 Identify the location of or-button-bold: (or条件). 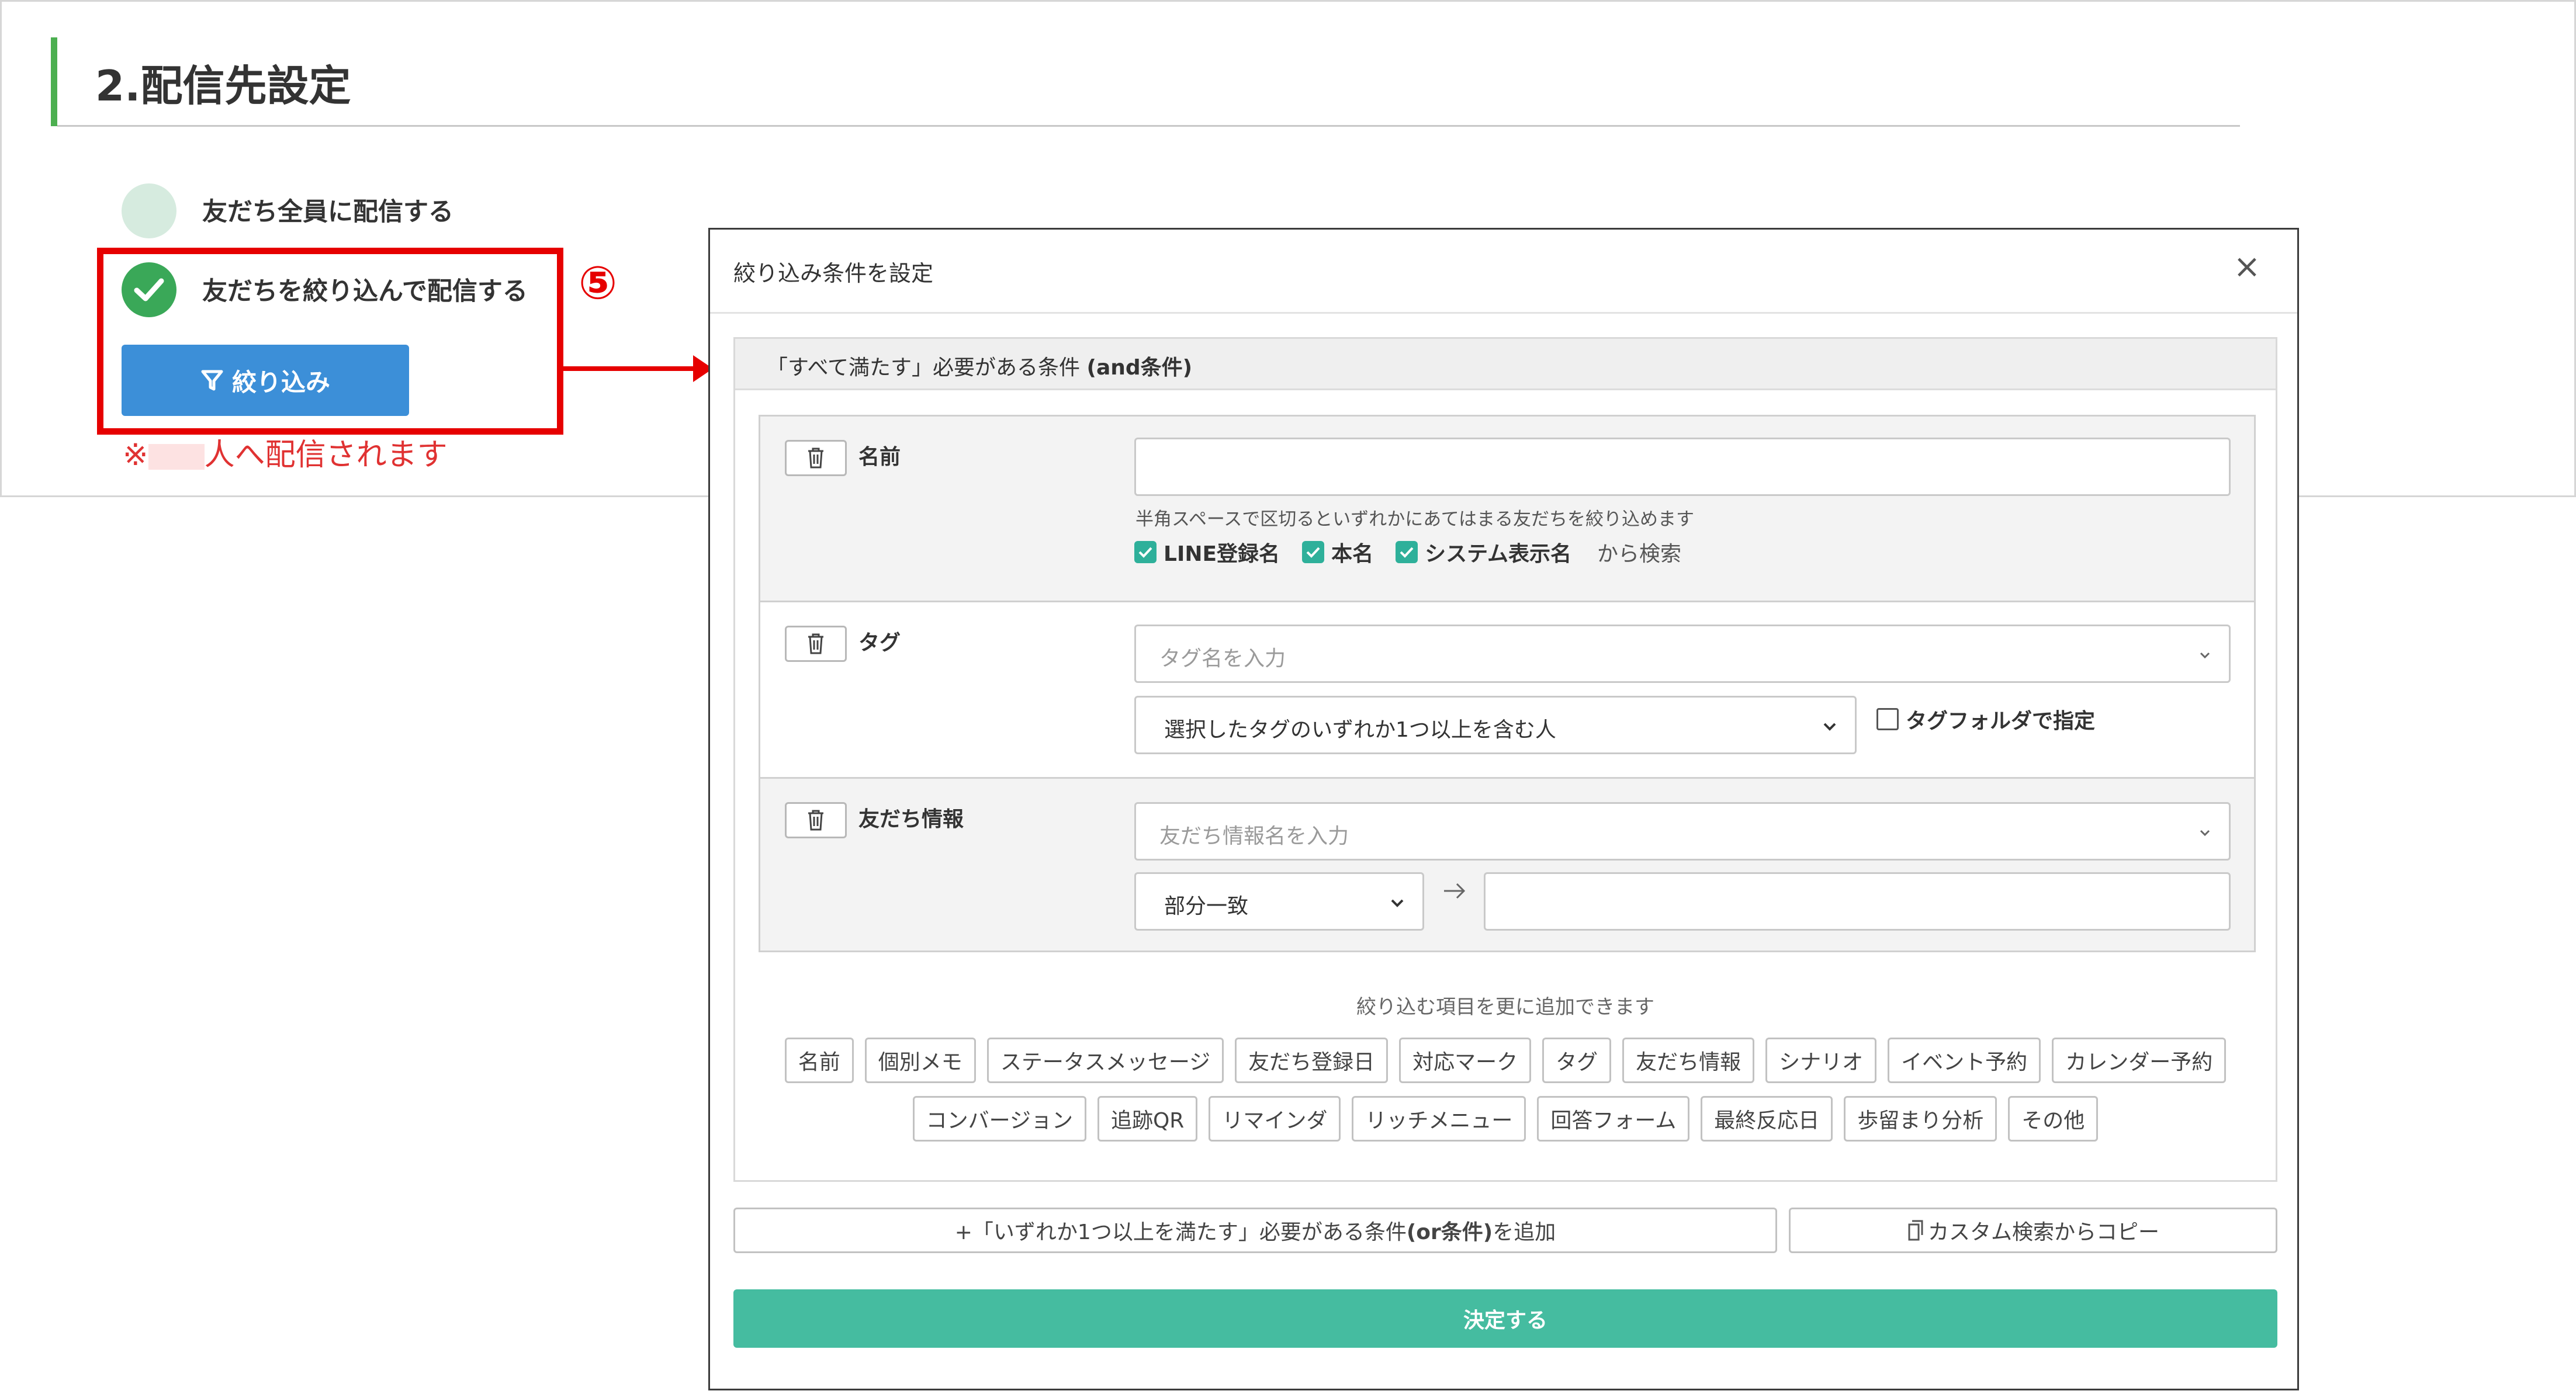
(1450, 1232).